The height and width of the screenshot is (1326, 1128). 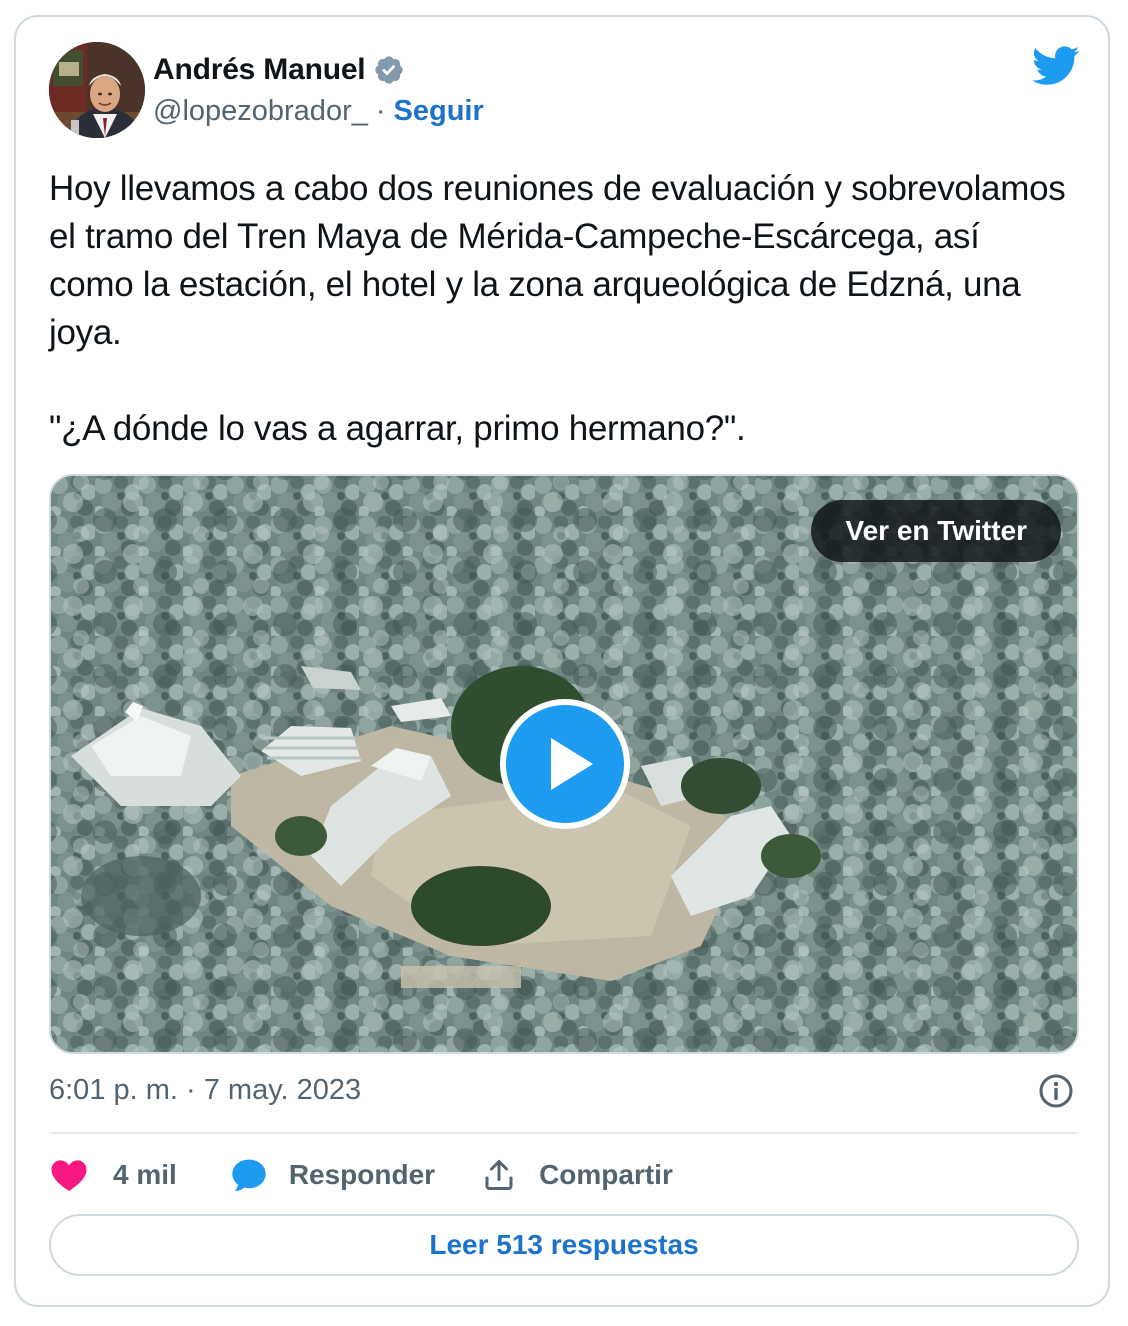 What do you see at coordinates (499, 1175) in the screenshot?
I see `share-upload-icon` at bounding box center [499, 1175].